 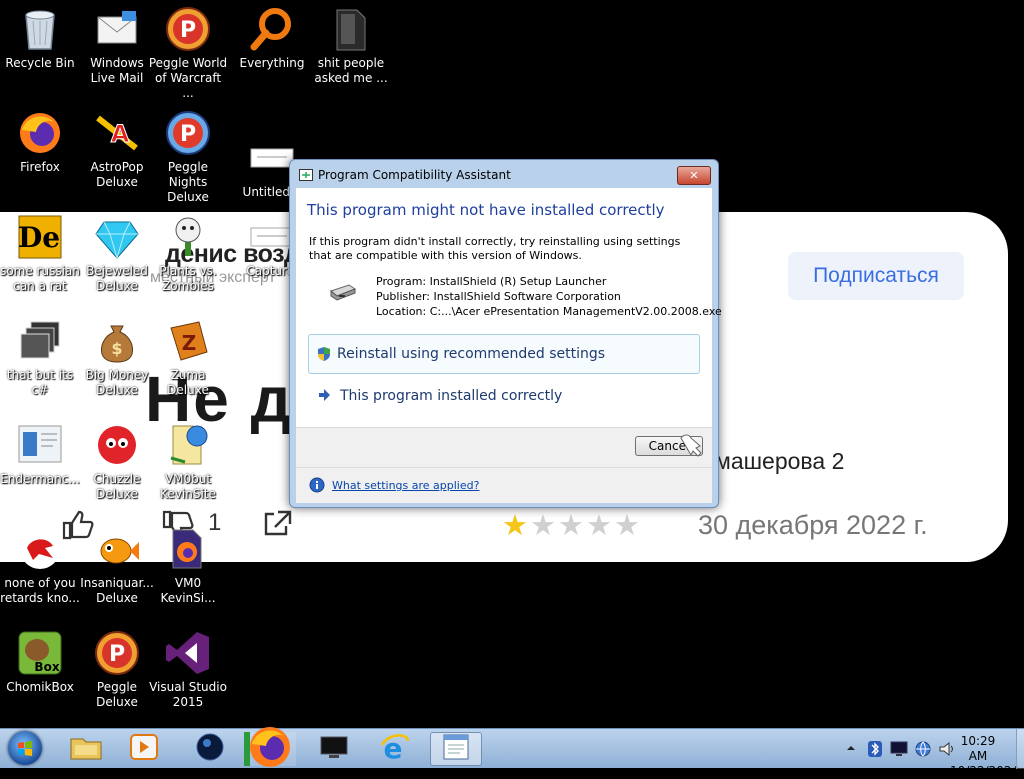 I want to click on installed-correctly-option: This program installed correctly, so click(x=504, y=397).